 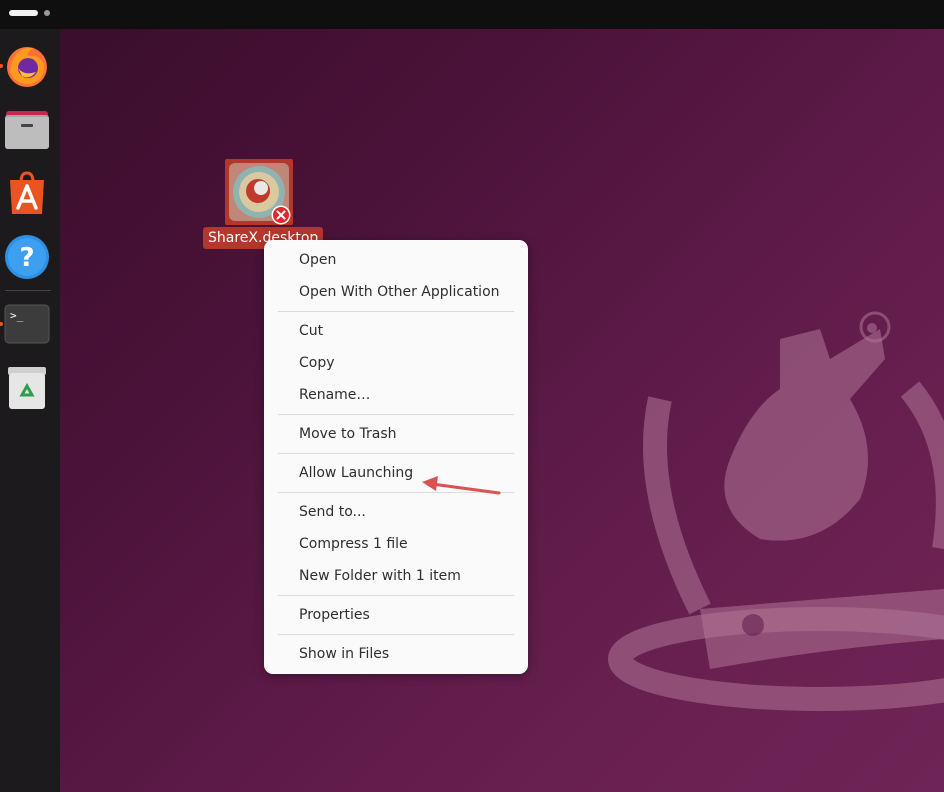 What do you see at coordinates (396, 260) in the screenshot?
I see `menu-item-open: Open` at bounding box center [396, 260].